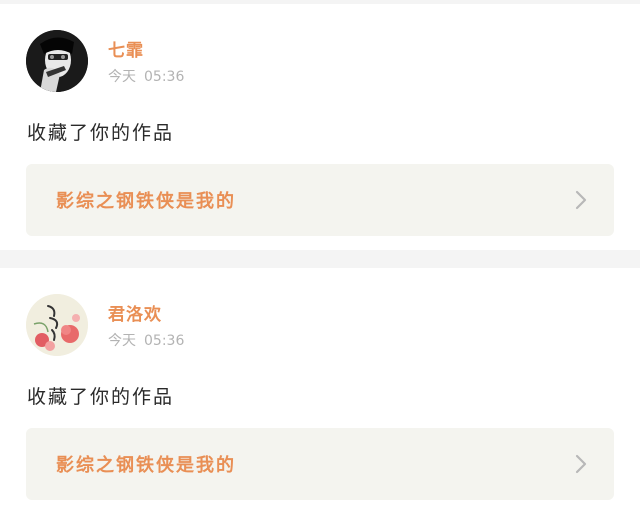  I want to click on notification-meta: 七霏 今天 05:36, so click(146, 58).